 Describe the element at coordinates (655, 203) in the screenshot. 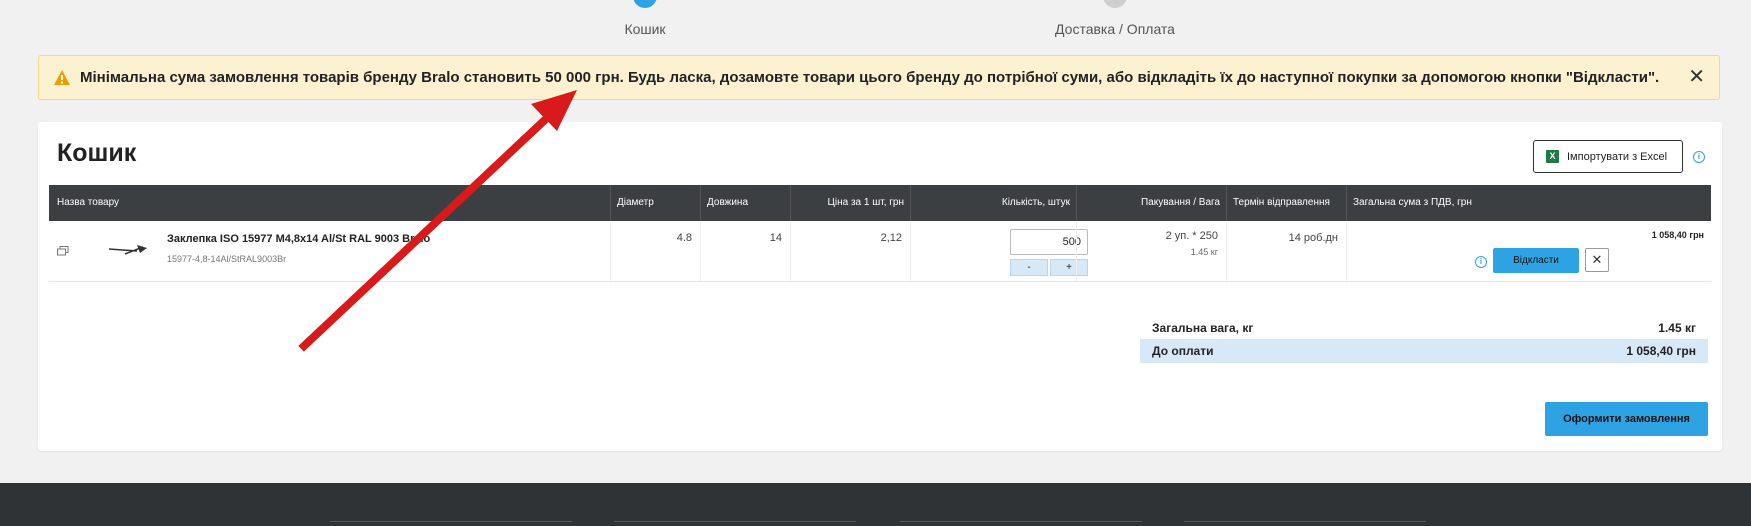

I see `col-diameter: Діаметр` at that location.